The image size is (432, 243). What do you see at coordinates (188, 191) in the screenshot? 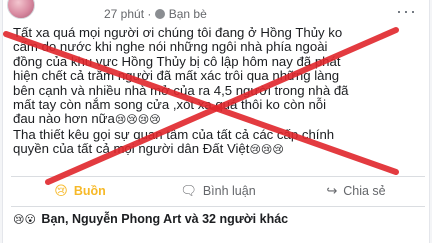
I see `comment-icon: 🗨` at bounding box center [188, 191].